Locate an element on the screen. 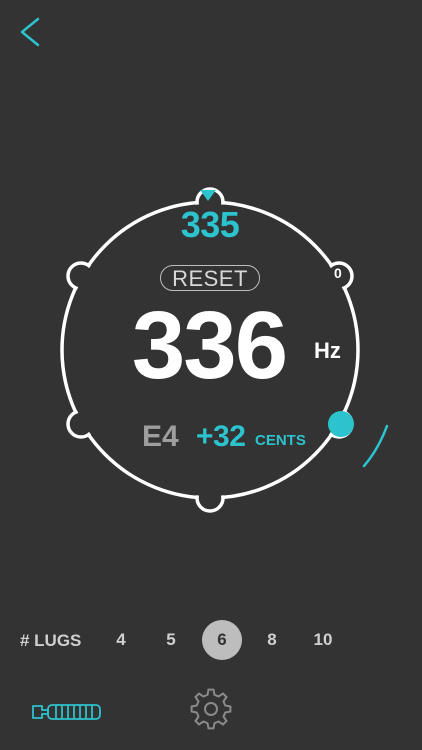  lugs-label: # LUGS is located at coordinates (51, 640).